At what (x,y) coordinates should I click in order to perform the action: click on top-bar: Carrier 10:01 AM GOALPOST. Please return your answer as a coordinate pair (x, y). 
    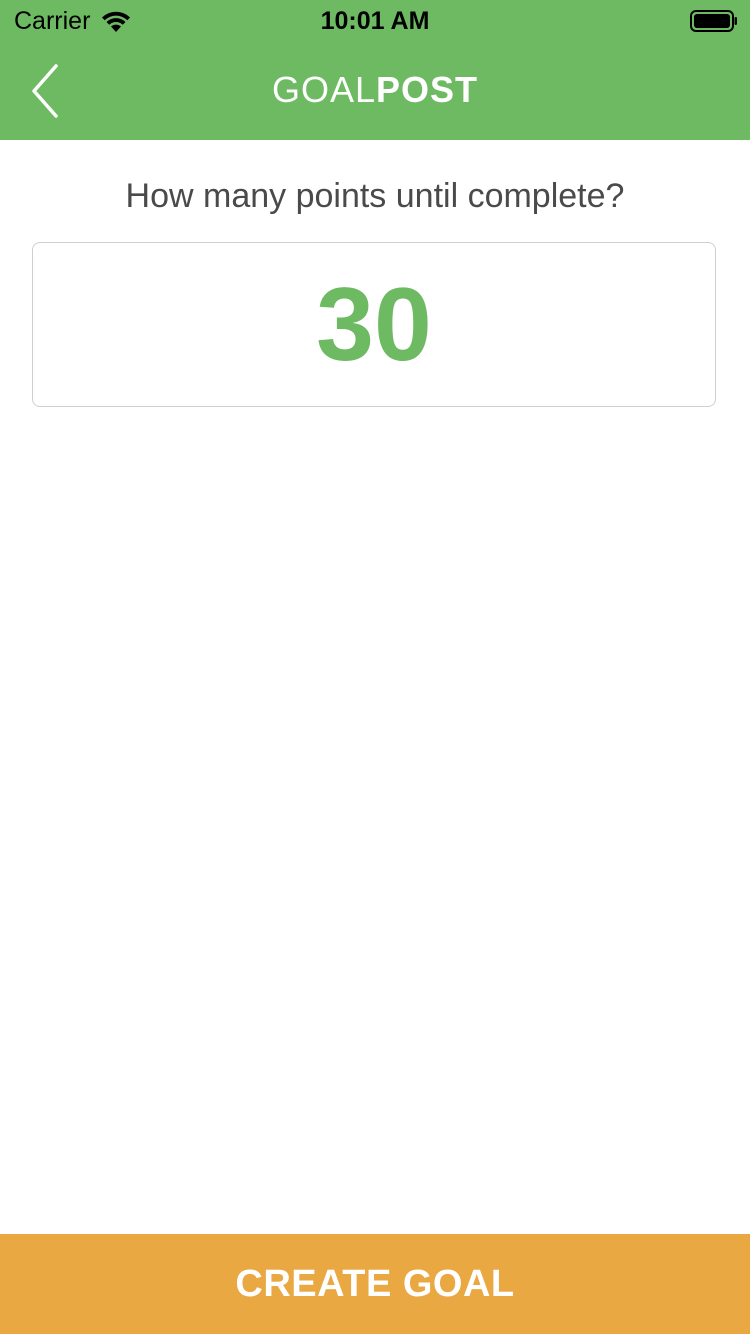
    Looking at the image, I should click on (375, 70).